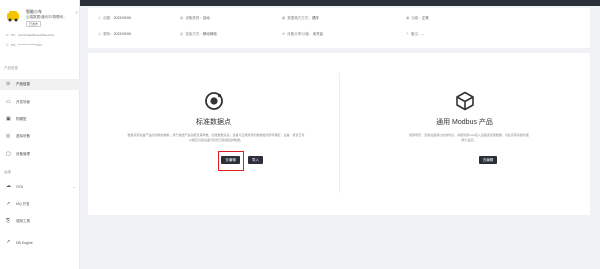  What do you see at coordinates (182, 34) in the screenshot?
I see `net-icon: ▥` at bounding box center [182, 34].